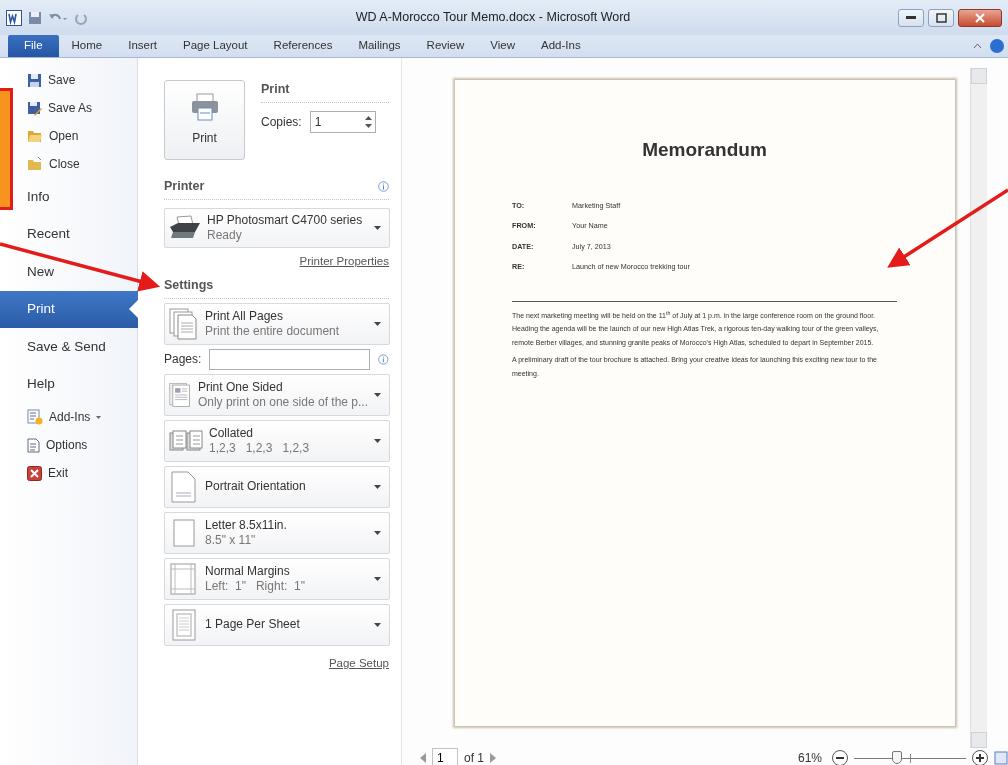 This screenshot has width=1008, height=765. Describe the element at coordinates (277, 227) in the screenshot. I see `printer-dropdown: HP Photosmart C4700 series Ready` at that location.